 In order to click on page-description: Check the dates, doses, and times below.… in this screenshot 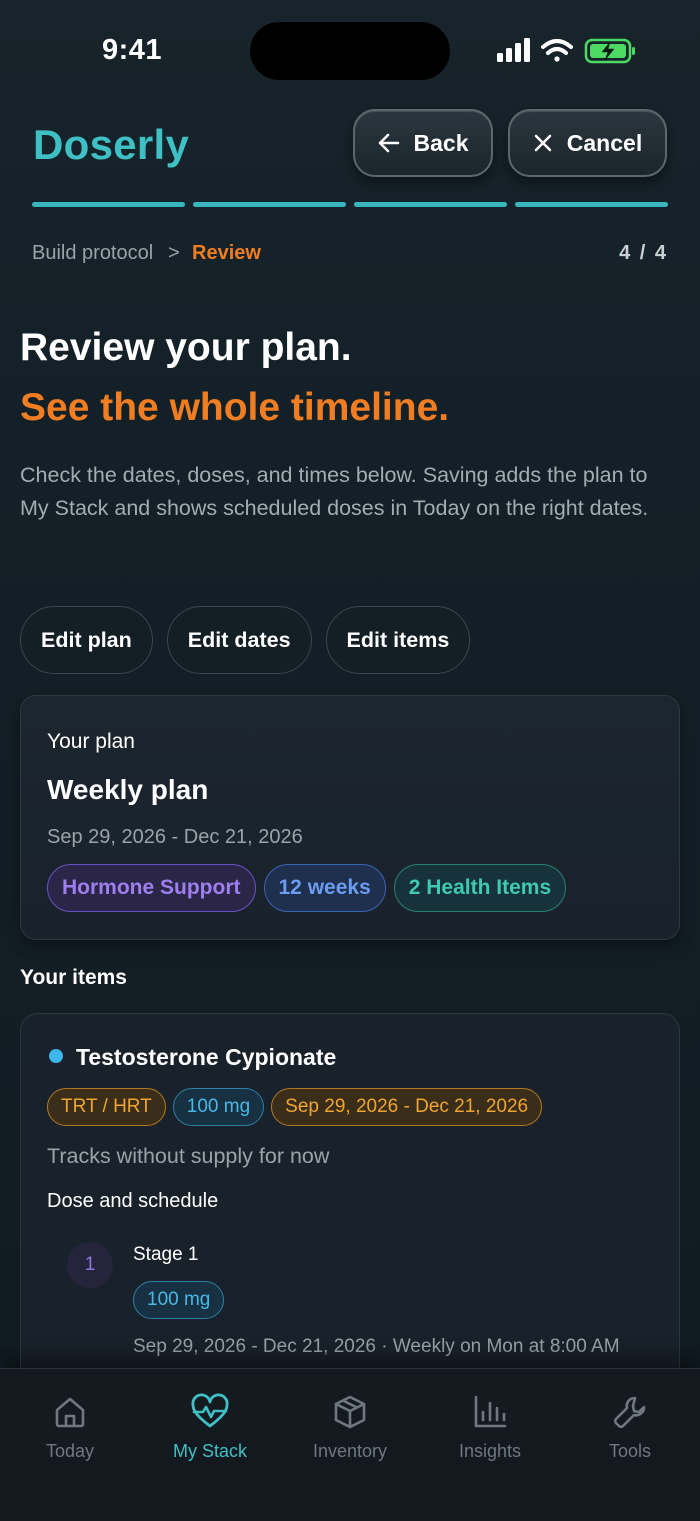, I will do `click(334, 491)`.